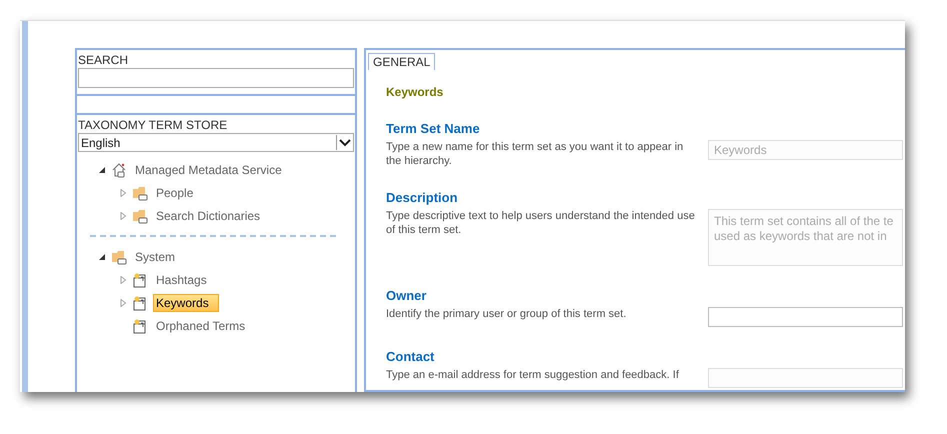 This screenshot has width=947, height=434. Describe the element at coordinates (433, 128) in the screenshot. I see `section-heading: Term Set Name` at that location.